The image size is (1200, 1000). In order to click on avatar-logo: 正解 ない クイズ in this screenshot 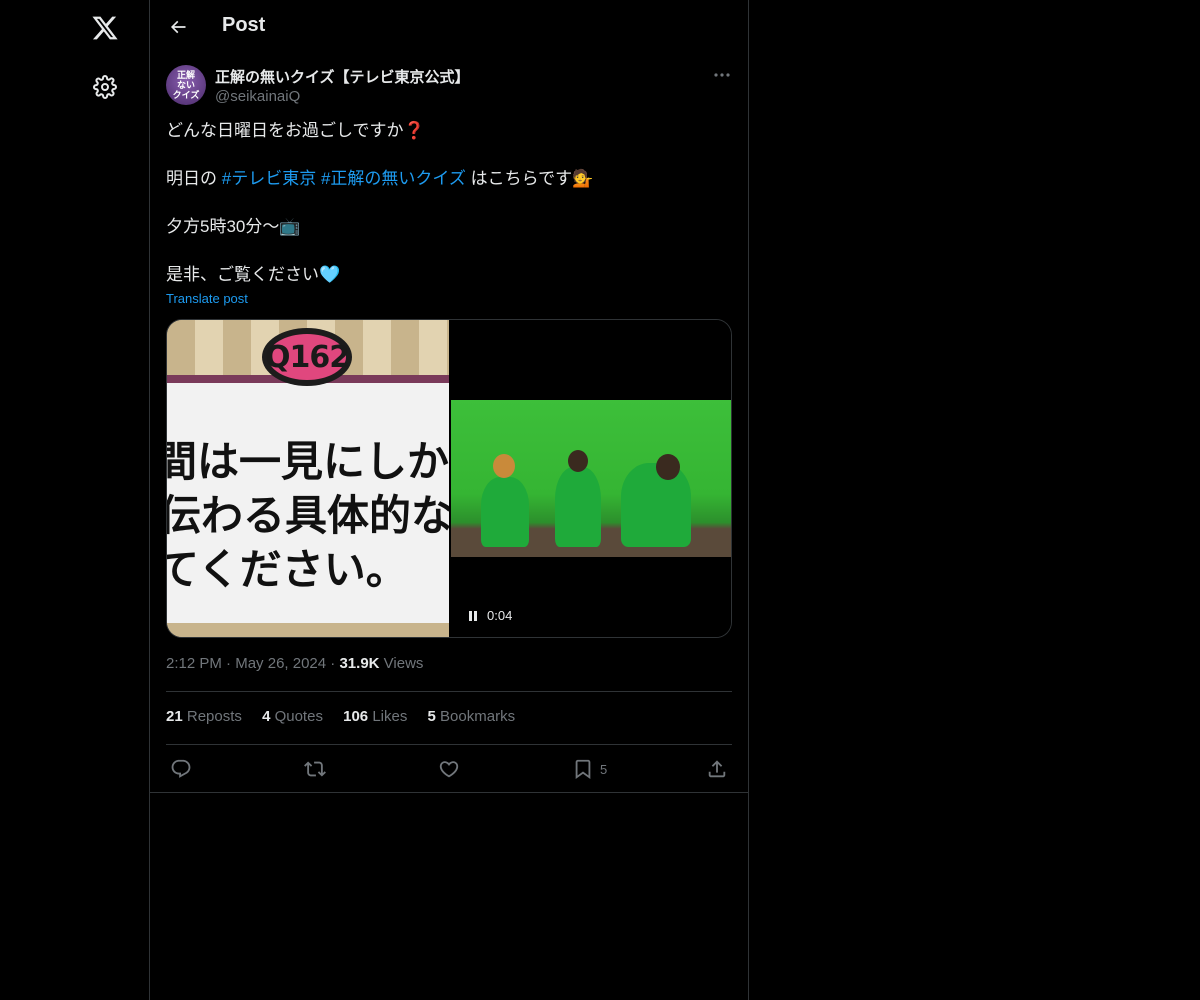, I will do `click(186, 85)`.